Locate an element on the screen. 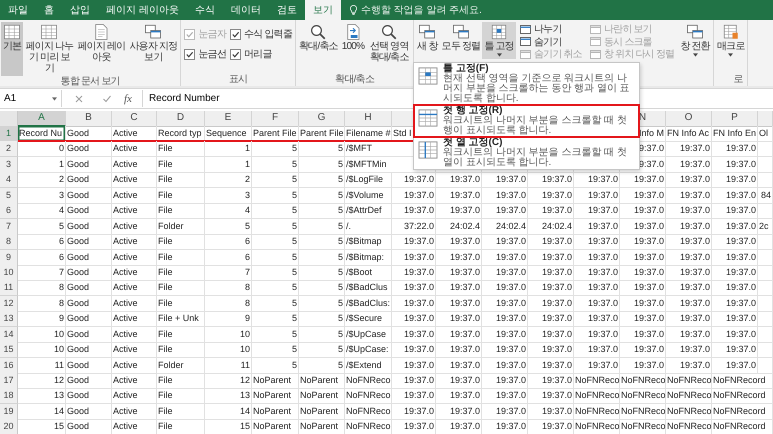 This screenshot has width=773, height=434. column-header: C is located at coordinates (134, 119).